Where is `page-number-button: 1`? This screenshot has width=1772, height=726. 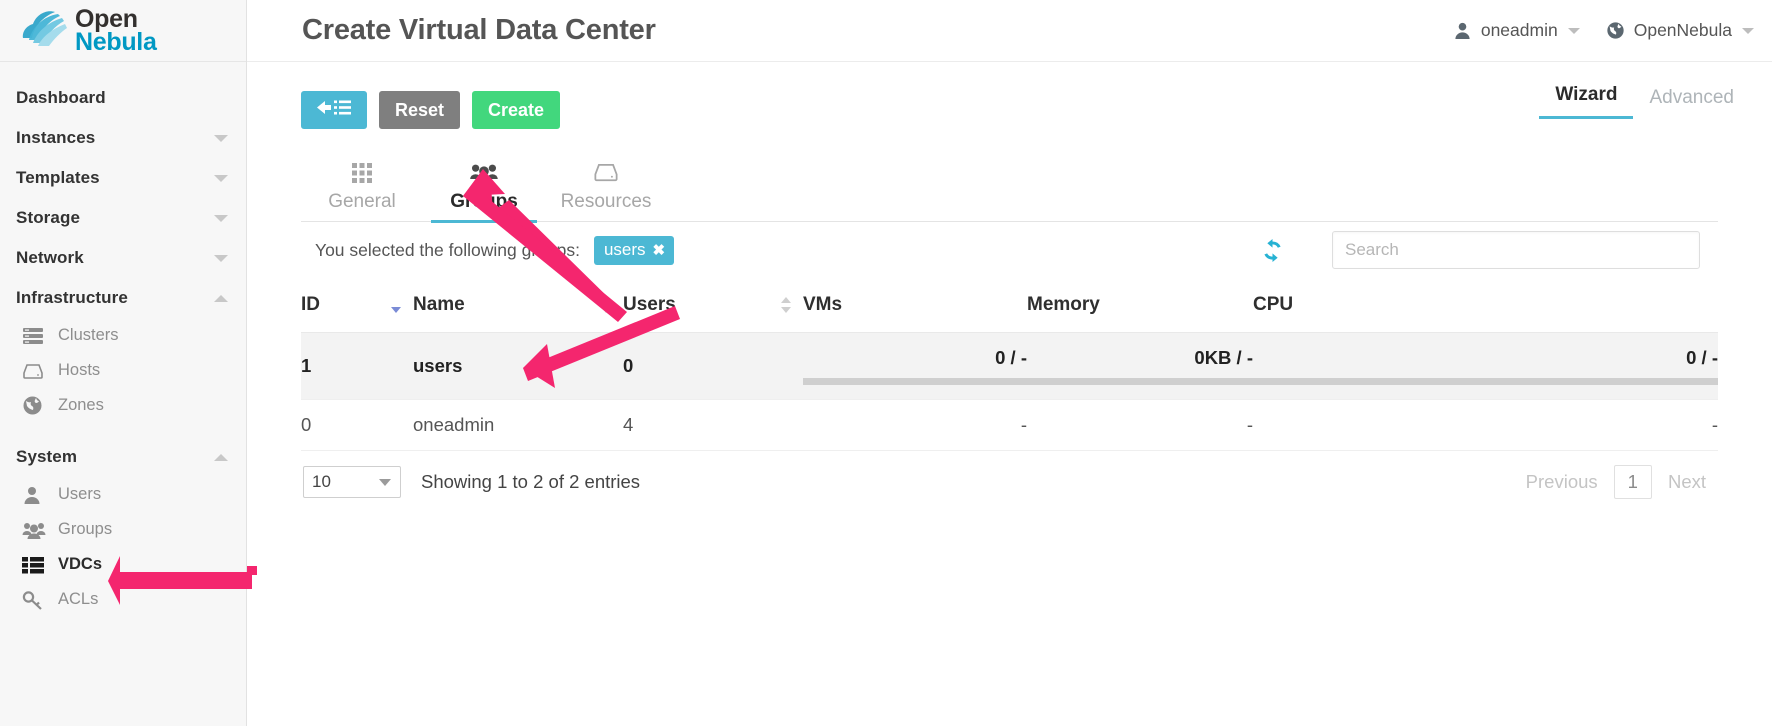
page-number-button: 1 is located at coordinates (1632, 482).